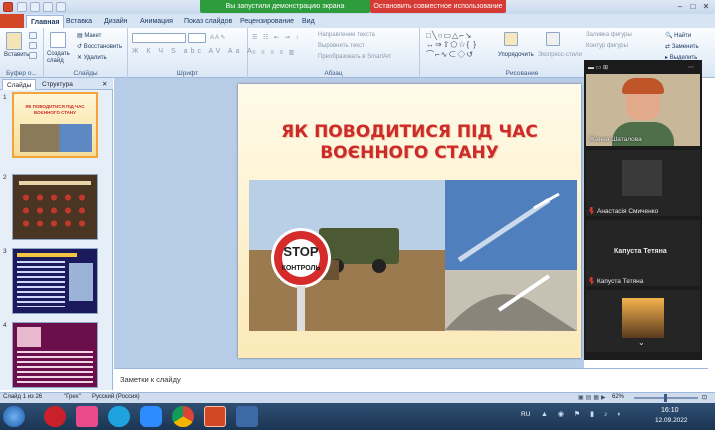  What do you see at coordinates (55, 416) in the screenshot?
I see `opera-icon` at bounding box center [55, 416].